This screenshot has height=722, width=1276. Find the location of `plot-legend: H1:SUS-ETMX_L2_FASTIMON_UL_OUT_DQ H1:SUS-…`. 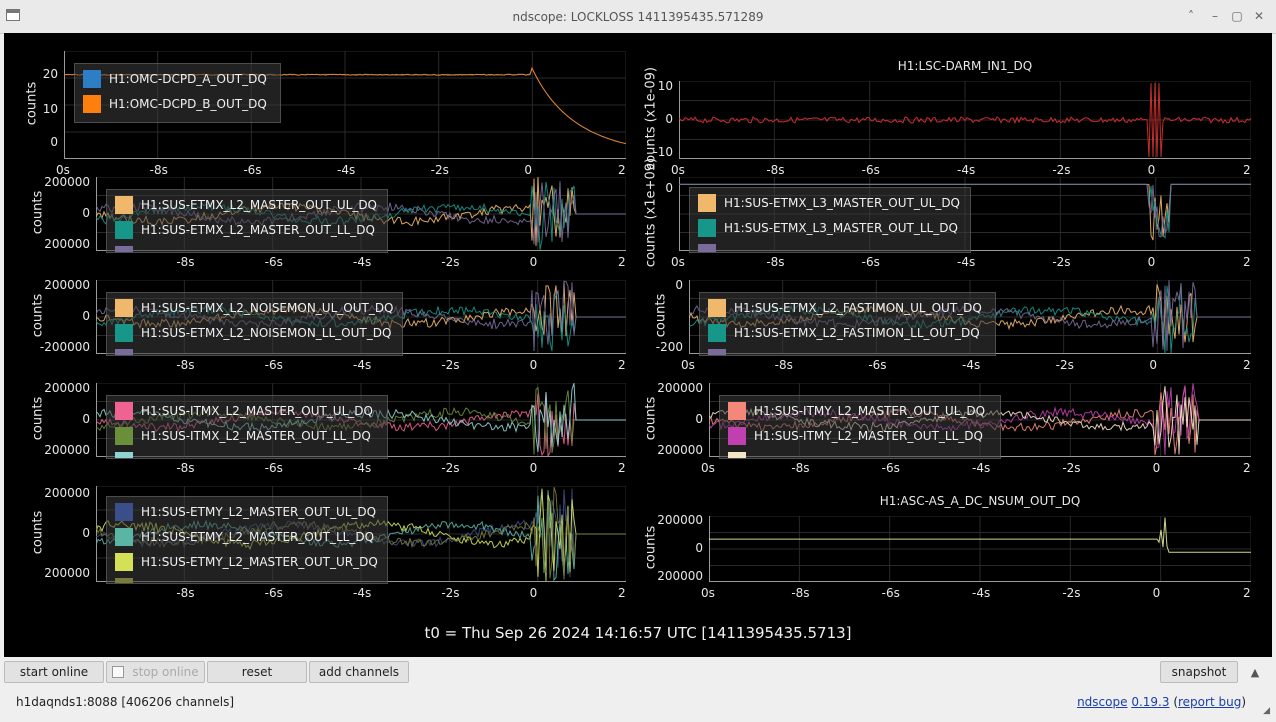

plot-legend: H1:SUS-ETMX_L2_FASTIMON_UL_OUT_DQ H1:SUS-… is located at coordinates (847, 324).